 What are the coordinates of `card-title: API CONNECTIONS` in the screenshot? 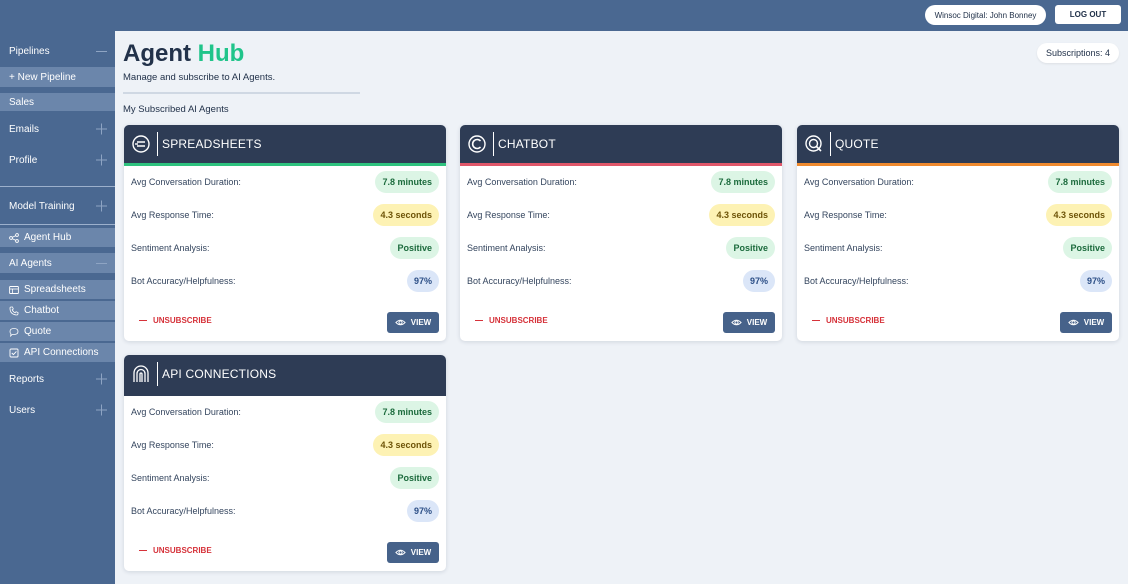 It's located at (219, 374).